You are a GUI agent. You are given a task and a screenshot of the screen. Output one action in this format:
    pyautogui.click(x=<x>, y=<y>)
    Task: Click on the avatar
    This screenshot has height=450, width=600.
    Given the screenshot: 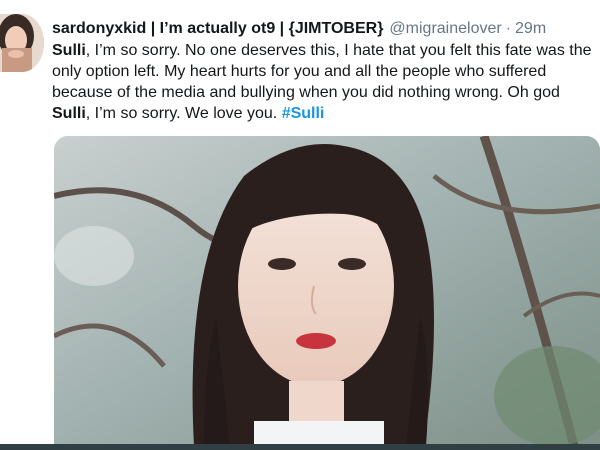 What is the action you would take?
    pyautogui.click(x=22, y=43)
    